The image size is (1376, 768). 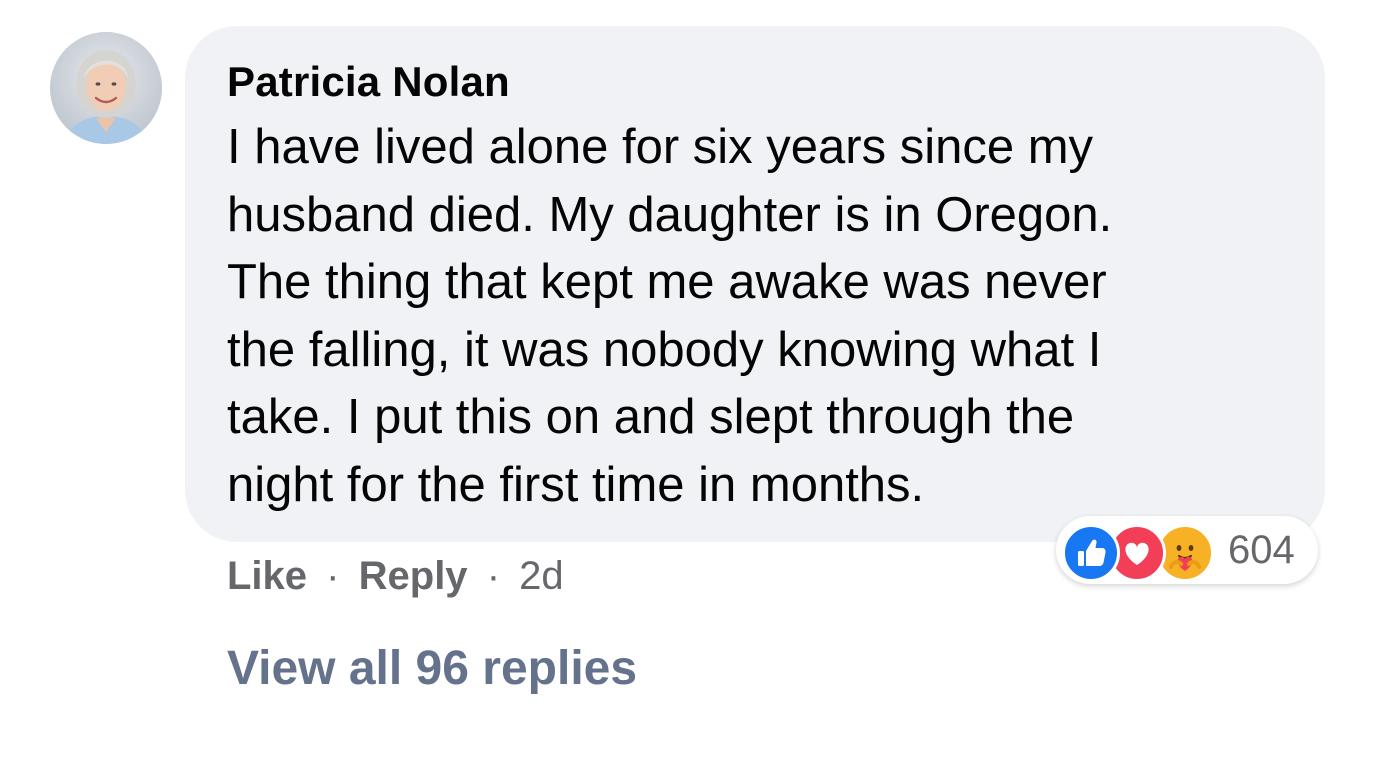 I want to click on like-icon, so click(x=1091, y=553).